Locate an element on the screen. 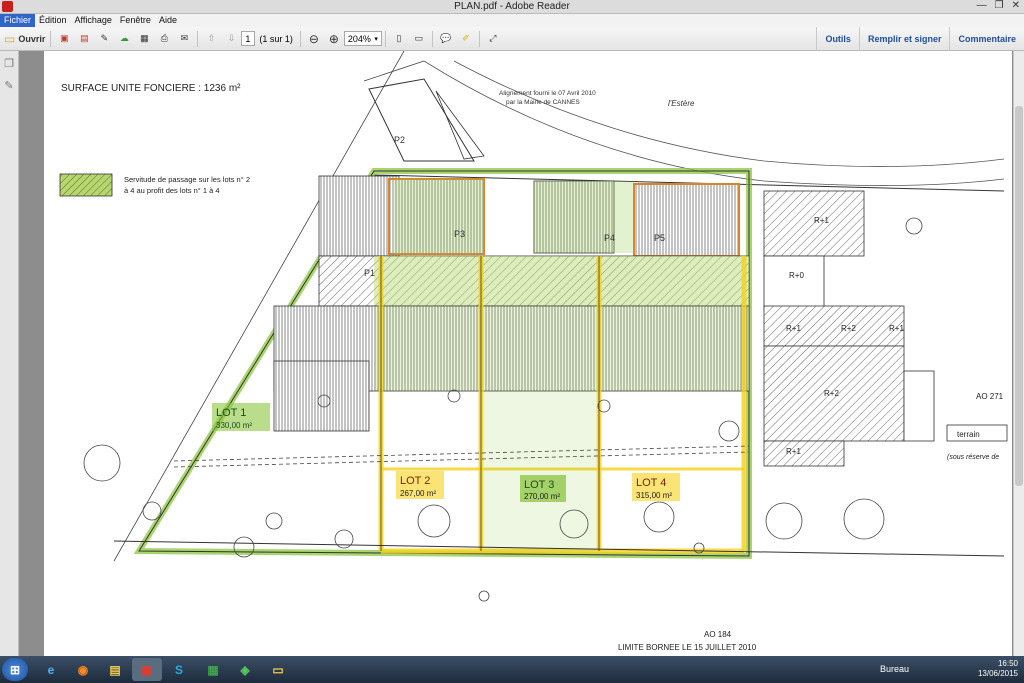  estere-label: l'Estère is located at coordinates (681, 103).